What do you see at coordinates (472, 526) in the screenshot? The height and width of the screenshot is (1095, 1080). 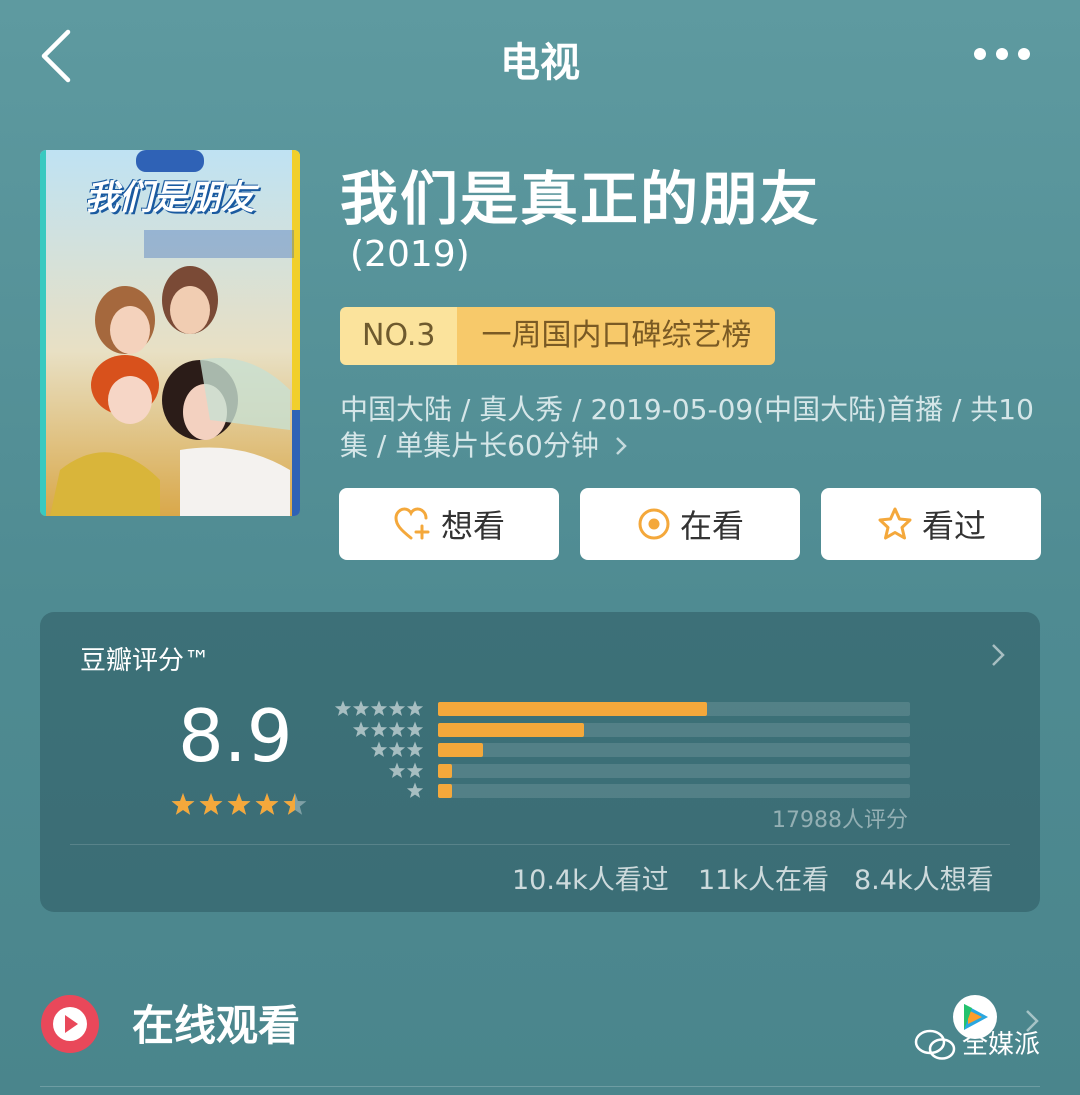 I see `want-to-watch-label: 想看` at bounding box center [472, 526].